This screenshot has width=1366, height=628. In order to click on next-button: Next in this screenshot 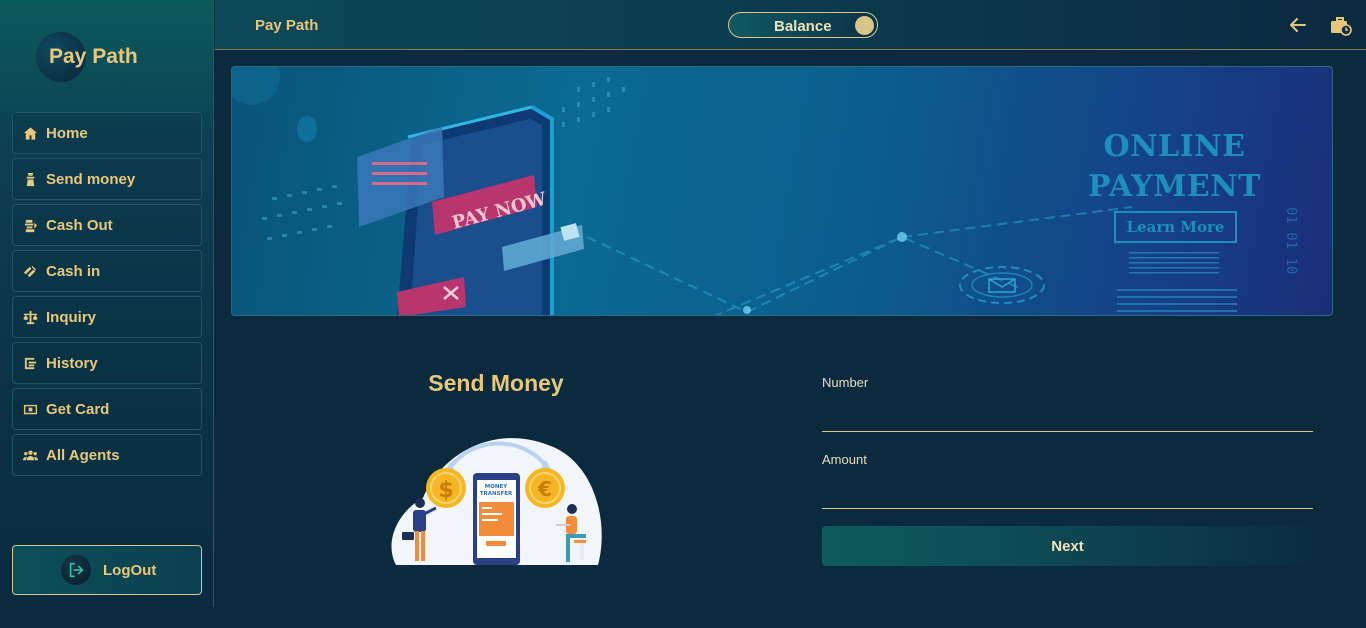, I will do `click(1067, 546)`.